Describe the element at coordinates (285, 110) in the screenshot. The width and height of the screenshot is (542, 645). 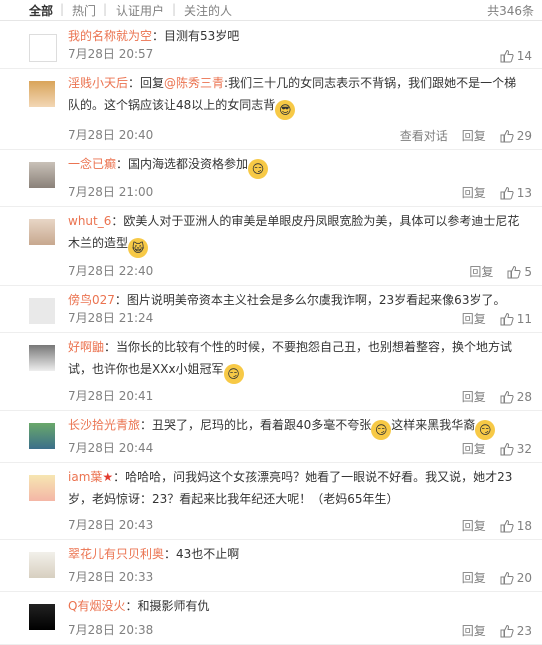
I see `sunglasses-emoji-icon: 😎` at that location.